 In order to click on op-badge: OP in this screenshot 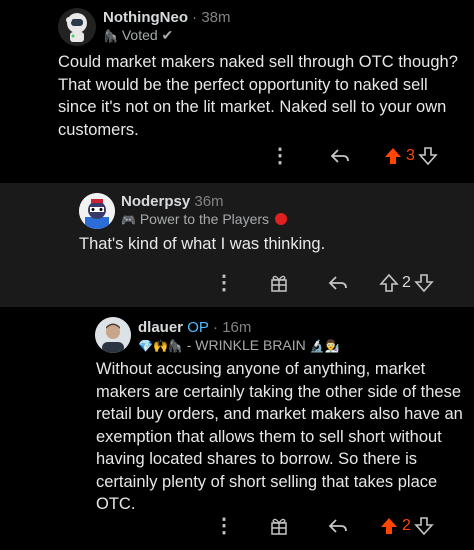, I will do `click(198, 327)`.